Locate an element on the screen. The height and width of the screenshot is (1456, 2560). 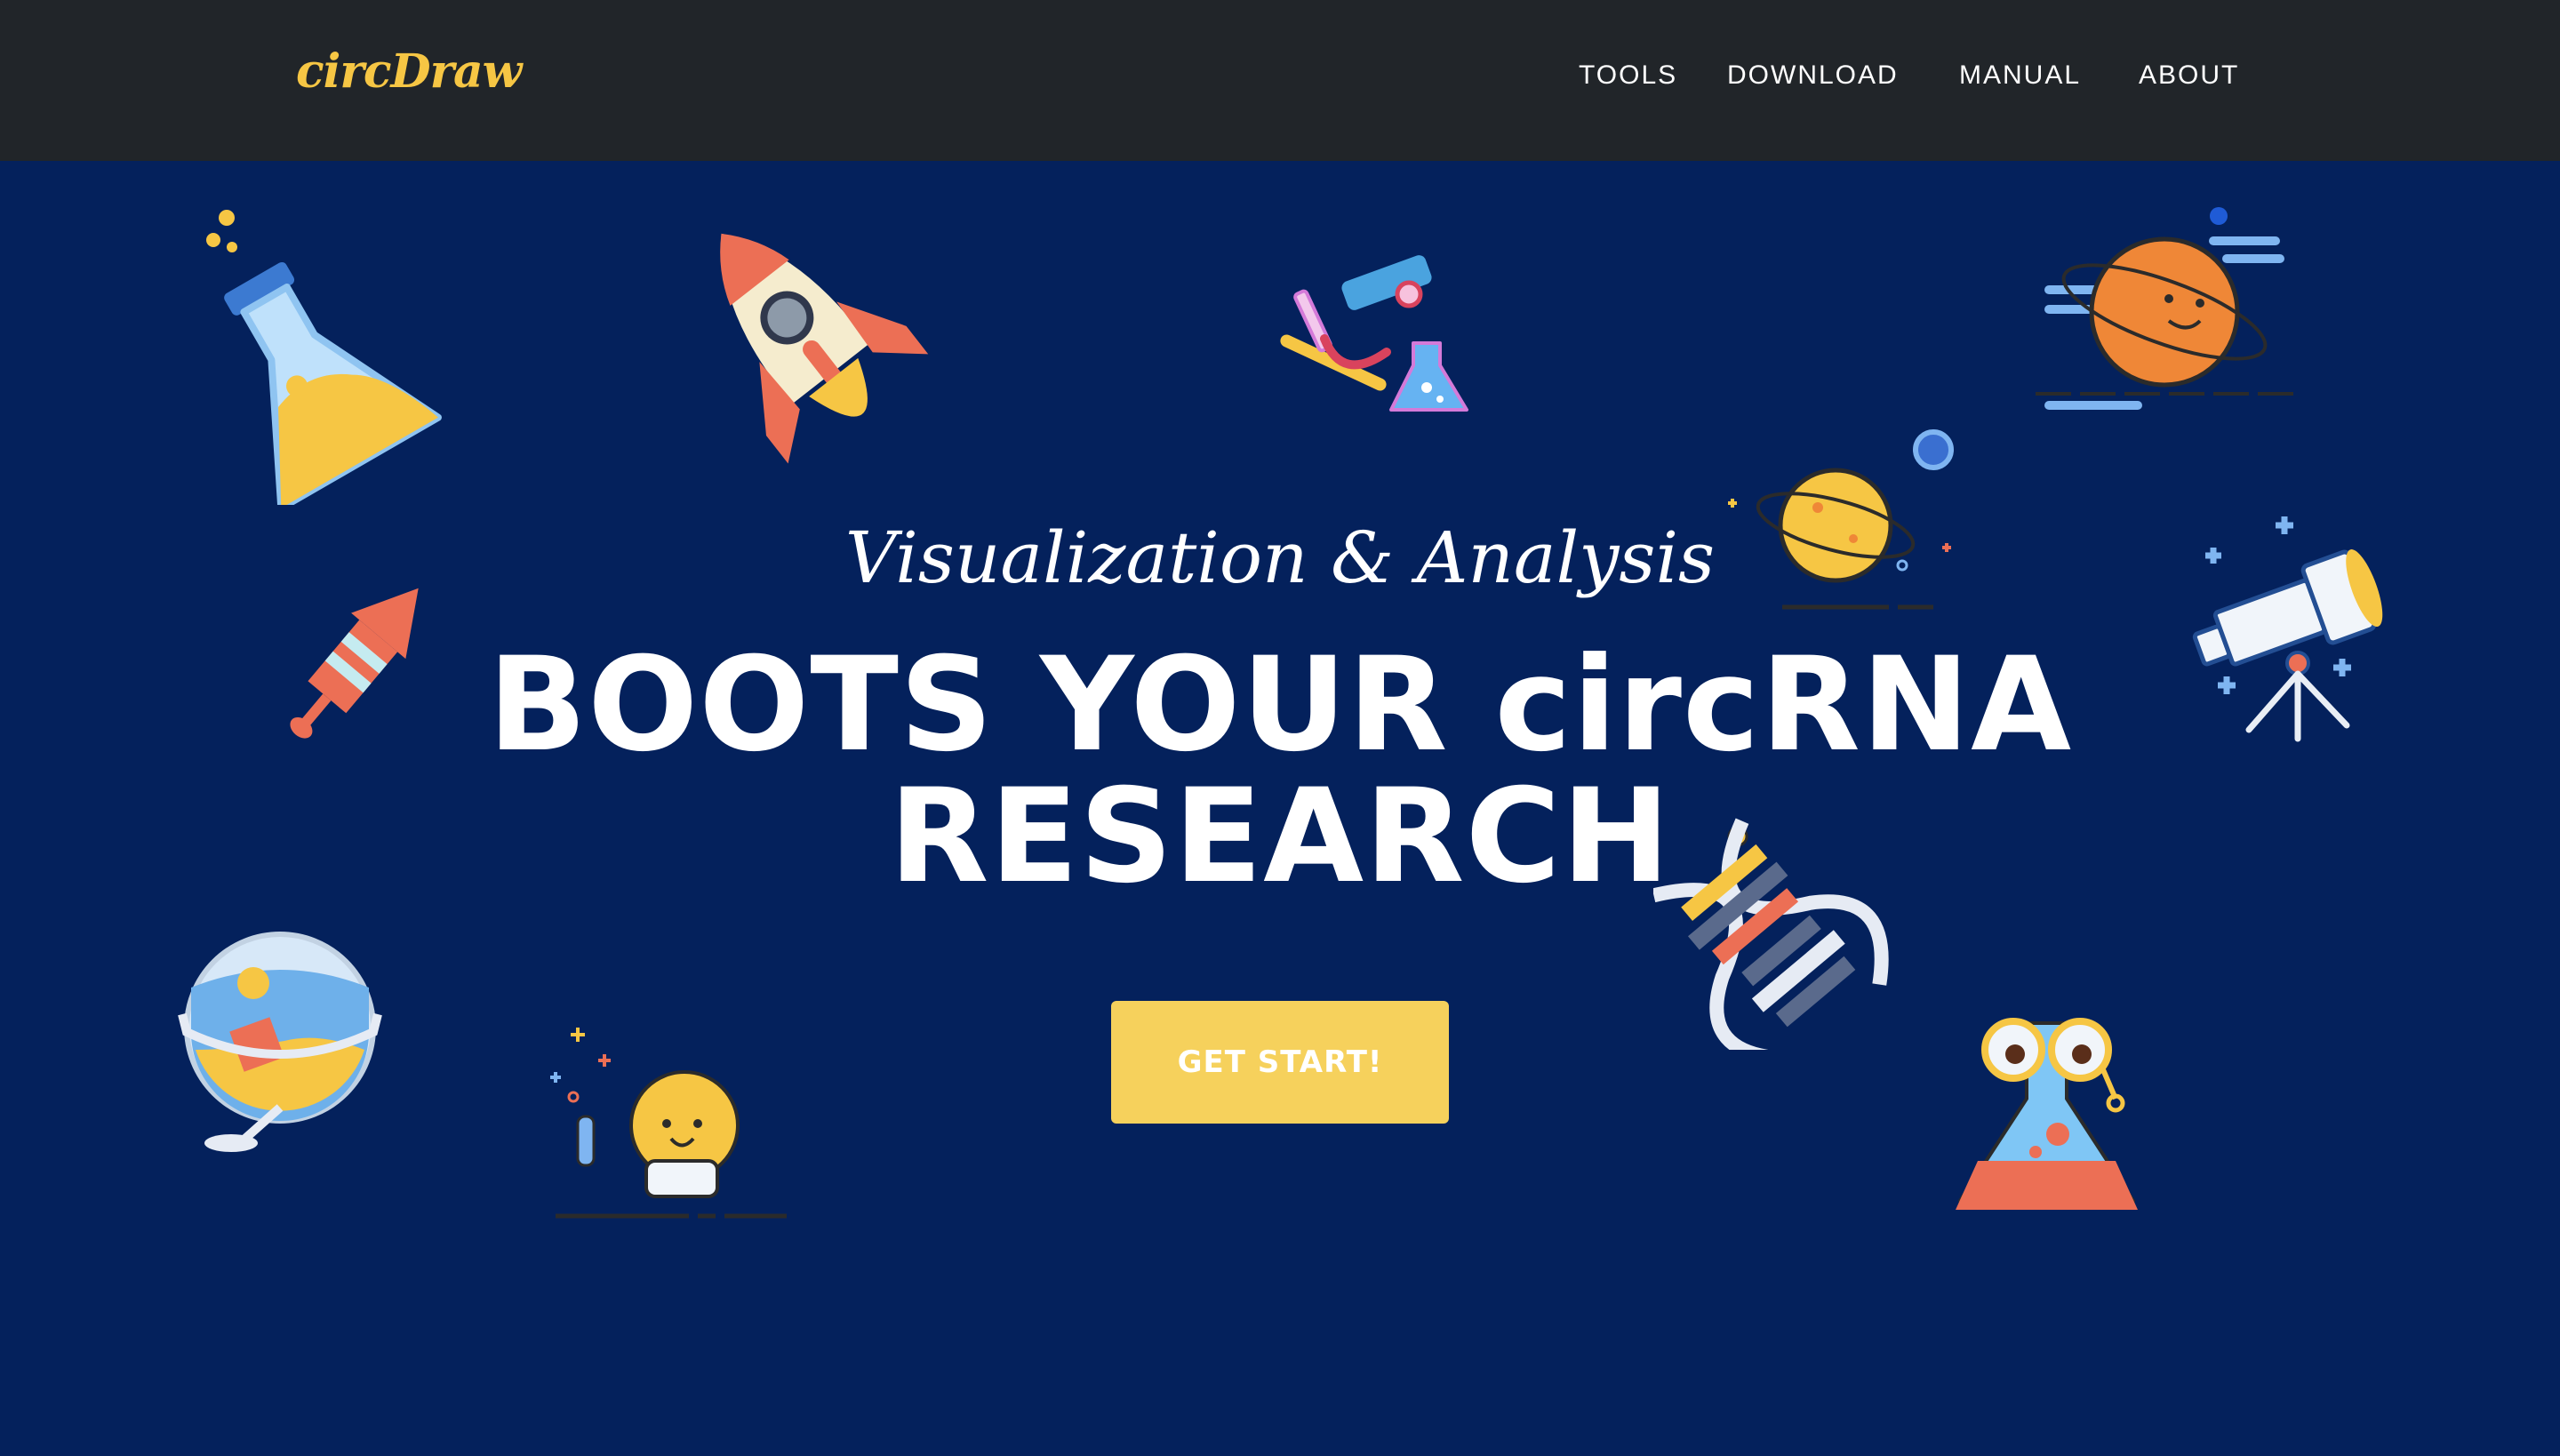
flask-icon is located at coordinates (324, 357).